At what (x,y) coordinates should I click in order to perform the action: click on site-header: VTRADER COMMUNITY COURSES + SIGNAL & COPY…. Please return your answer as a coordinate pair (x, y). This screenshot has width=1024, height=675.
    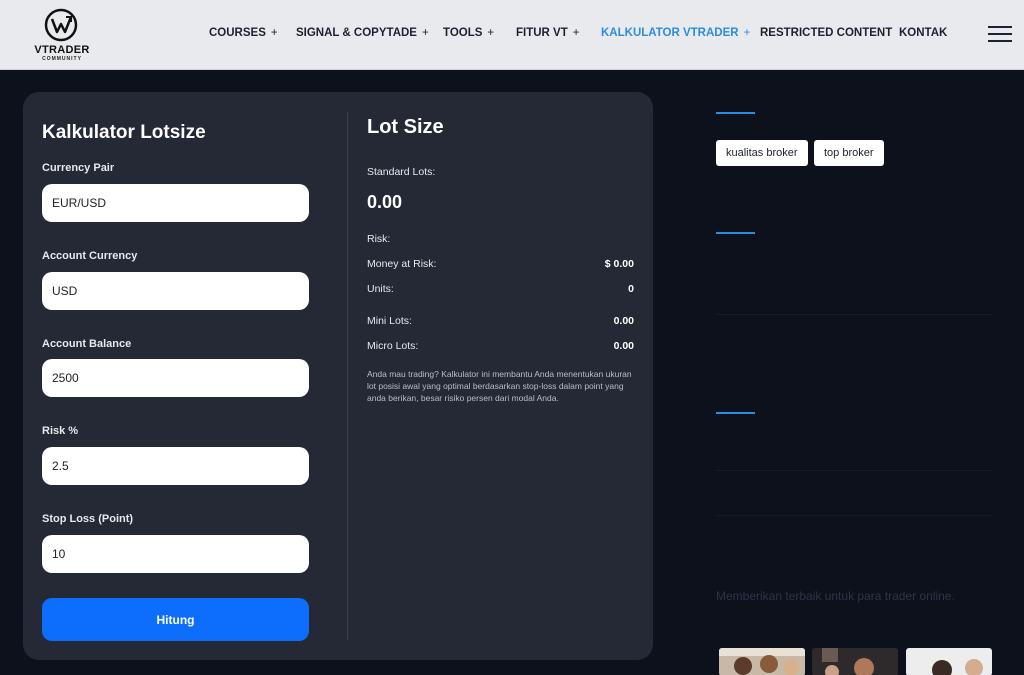
    Looking at the image, I should click on (512, 35).